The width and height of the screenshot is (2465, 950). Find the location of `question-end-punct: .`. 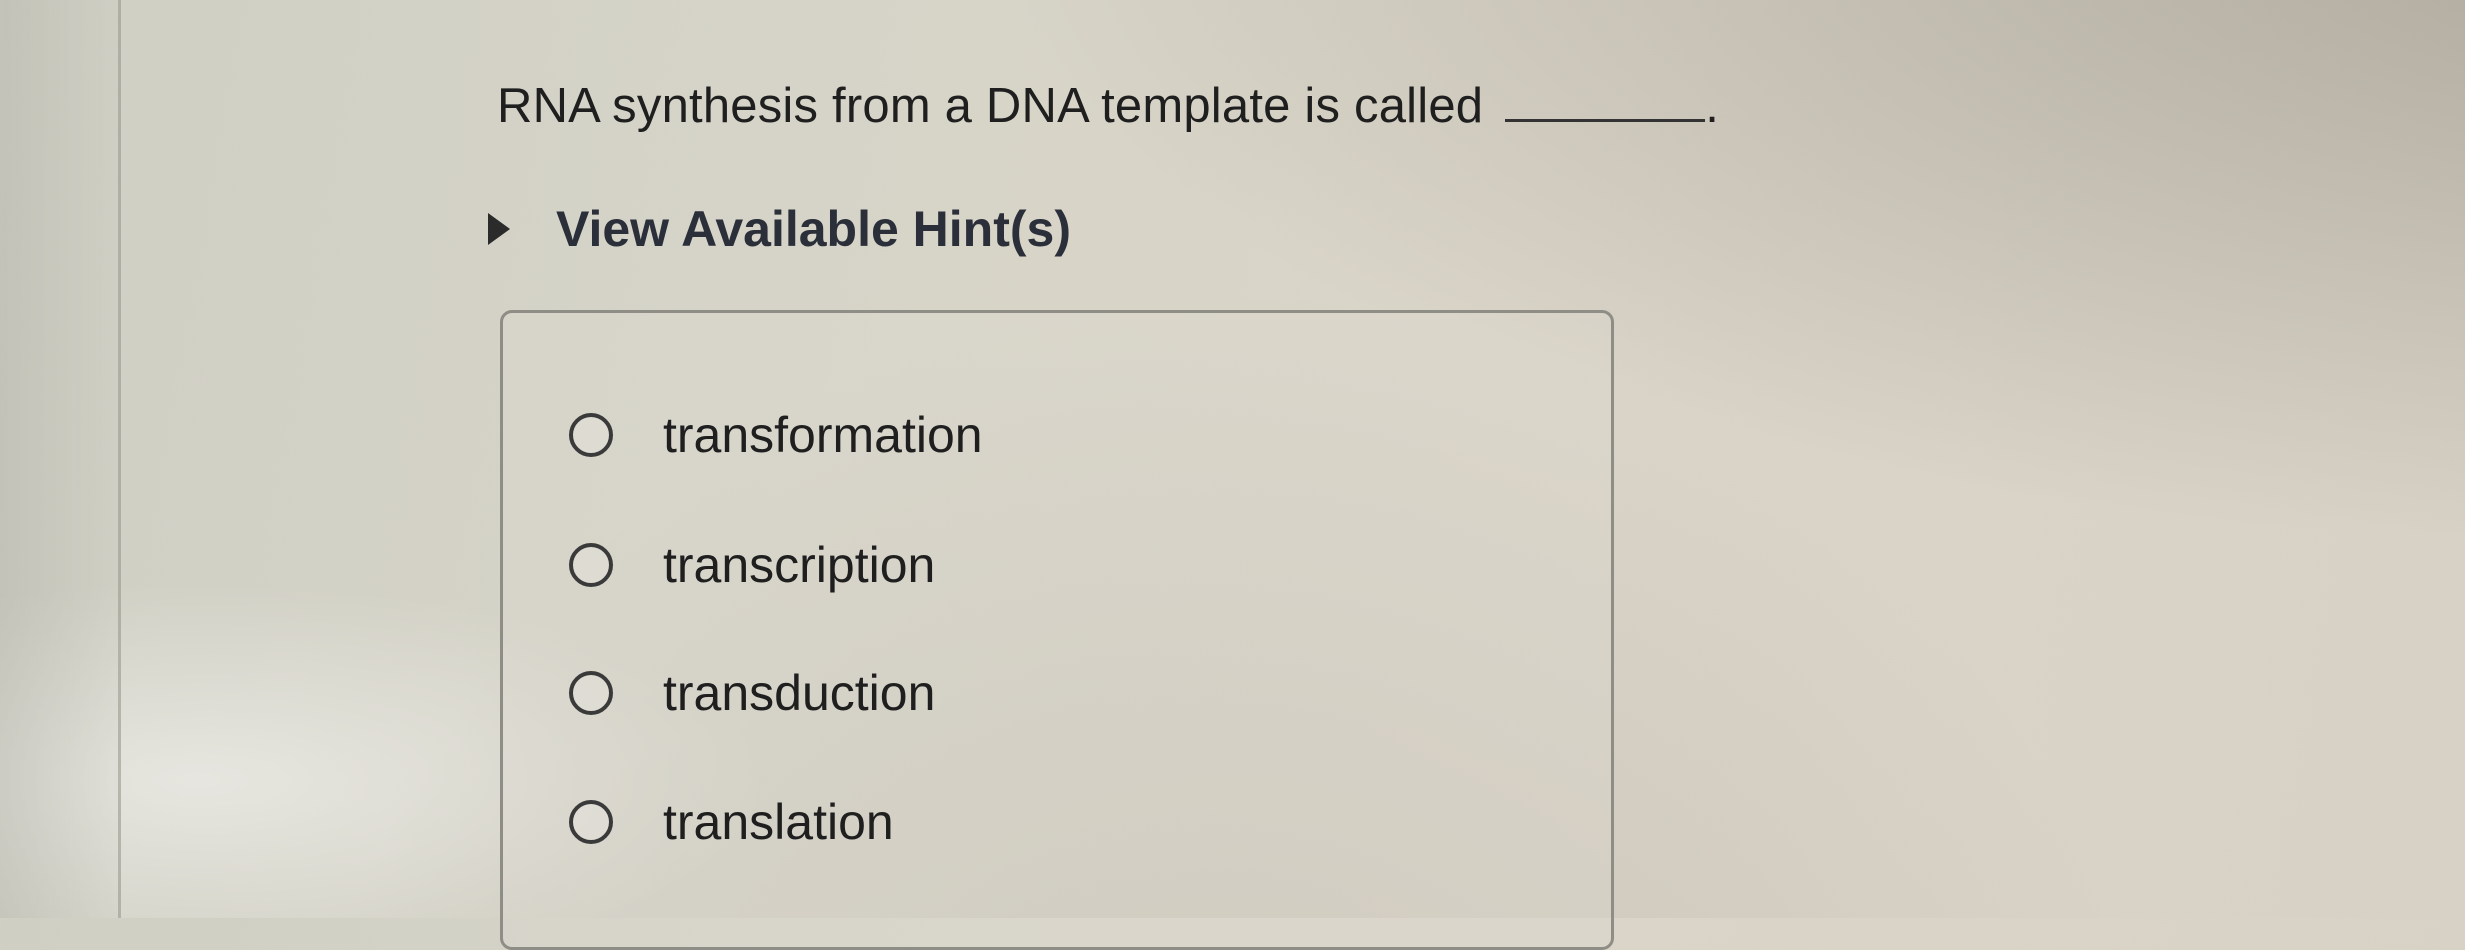

question-end-punct: . is located at coordinates (1712, 106).